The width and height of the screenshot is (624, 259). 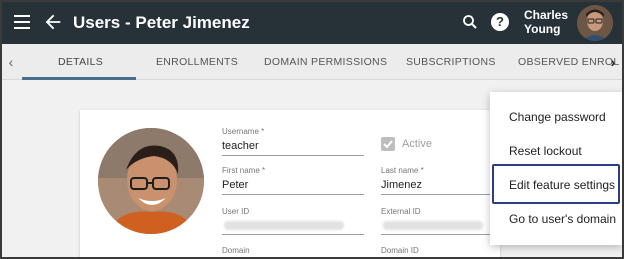 What do you see at coordinates (11, 62) in the screenshot?
I see `tabs-scroll-left-icon: ‹` at bounding box center [11, 62].